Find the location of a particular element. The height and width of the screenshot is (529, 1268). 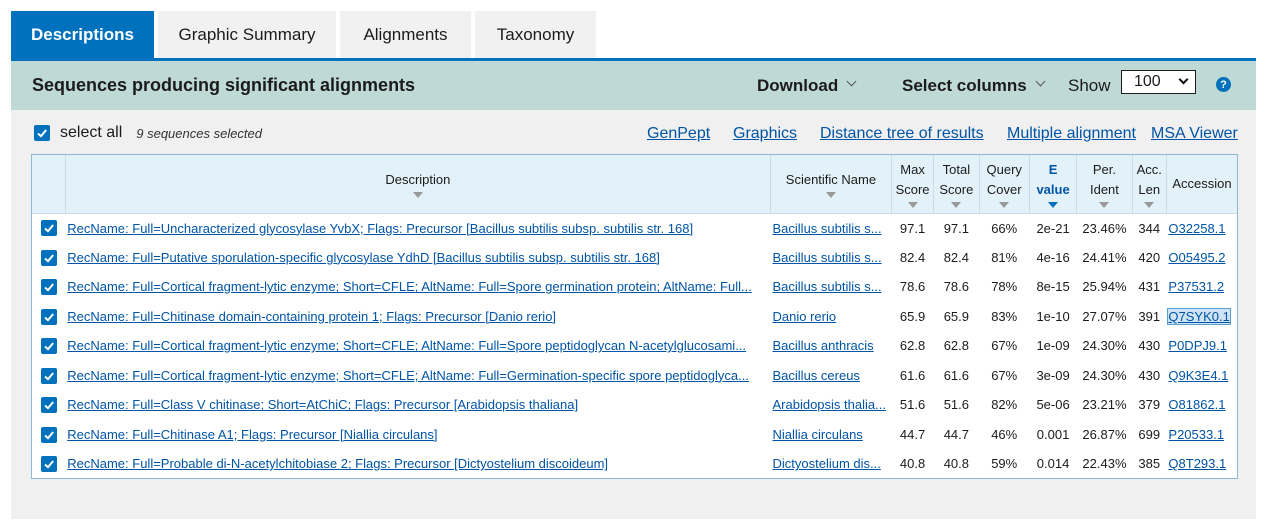

row-accession: P37531.2 is located at coordinates (1201, 287).